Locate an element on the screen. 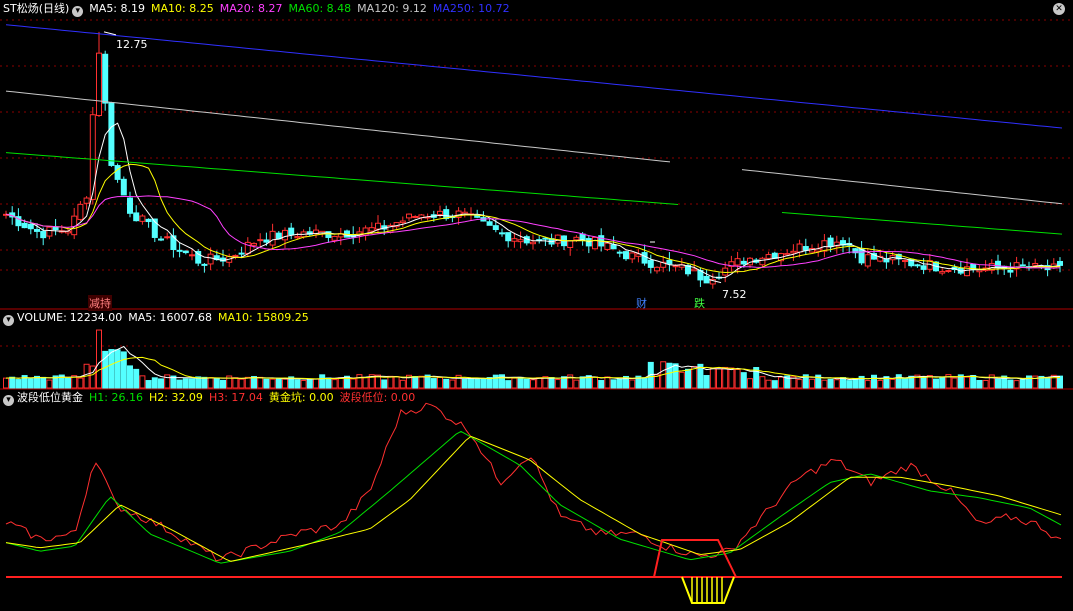 The height and width of the screenshot is (611, 1073). ma60-line is located at coordinates (534, 193).